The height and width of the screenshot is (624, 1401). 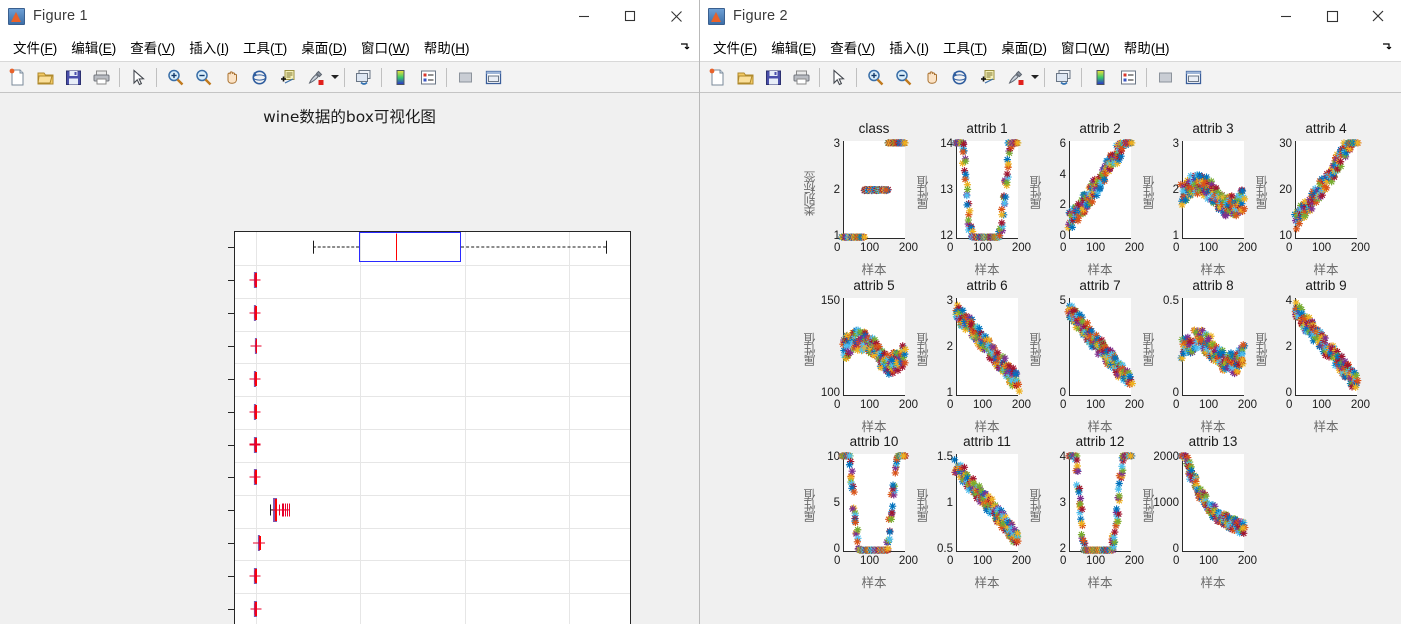 I want to click on subplot-attrib-6: attrib 6 属性值 3 2 1 0 100 200 样本, so click(x=970, y=356).